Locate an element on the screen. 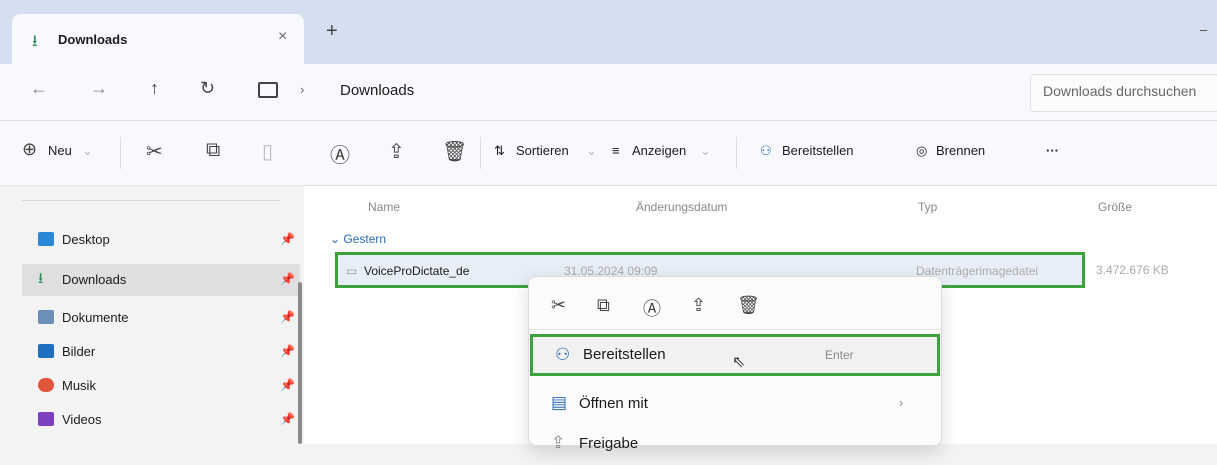 The width and height of the screenshot is (1217, 465). burn-button: Brennen is located at coordinates (960, 150).